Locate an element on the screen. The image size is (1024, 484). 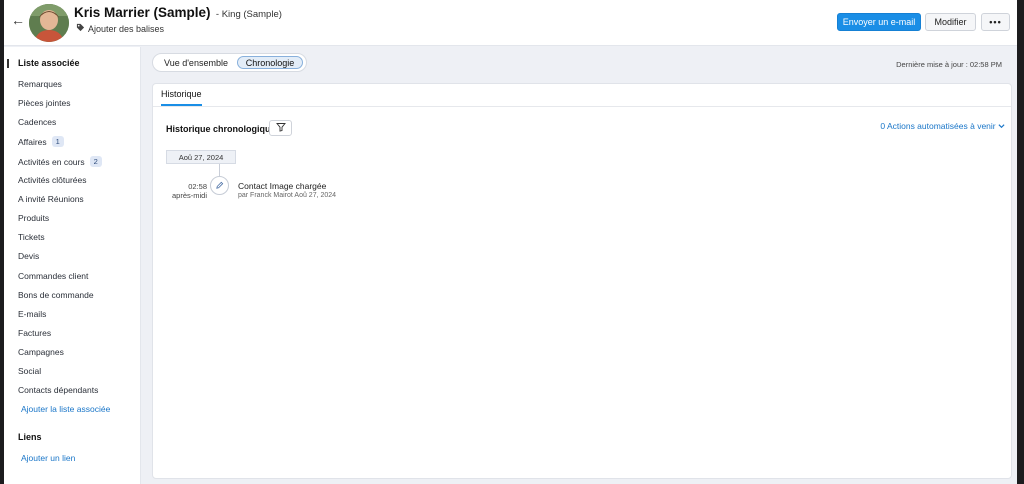
sidebar-item-label: Devis is located at coordinates (29, 256).